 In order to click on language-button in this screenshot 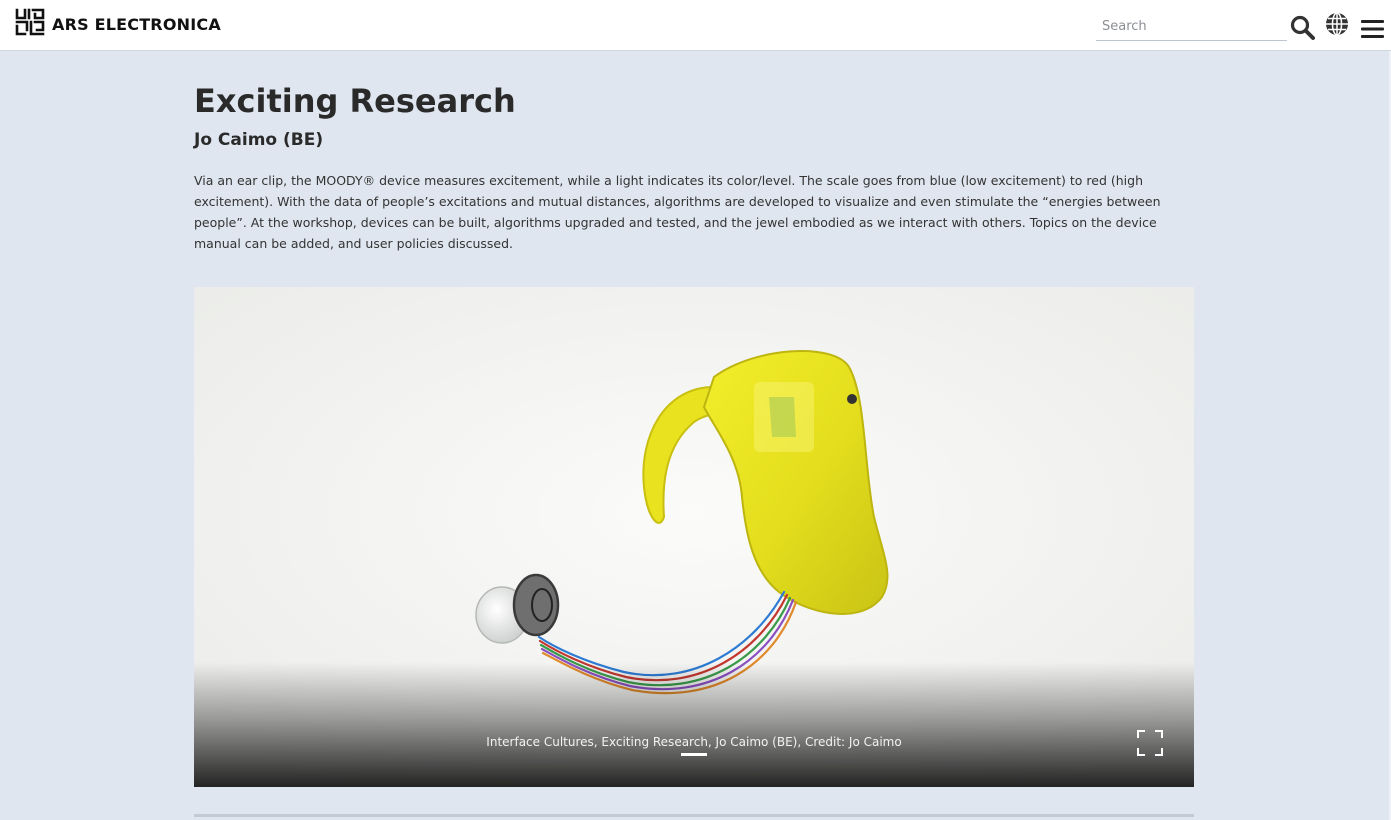, I will do `click(1337, 24)`.